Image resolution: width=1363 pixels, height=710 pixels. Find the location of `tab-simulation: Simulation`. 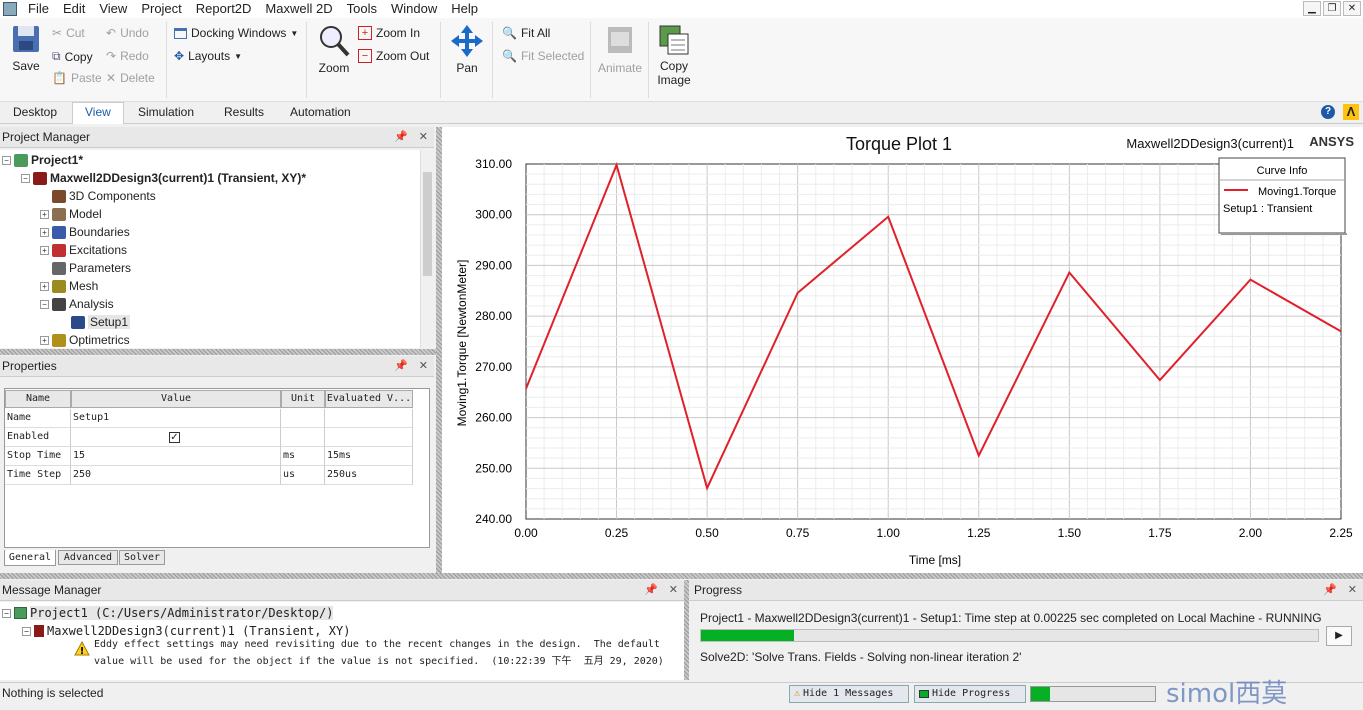

tab-simulation: Simulation is located at coordinates (166, 112).